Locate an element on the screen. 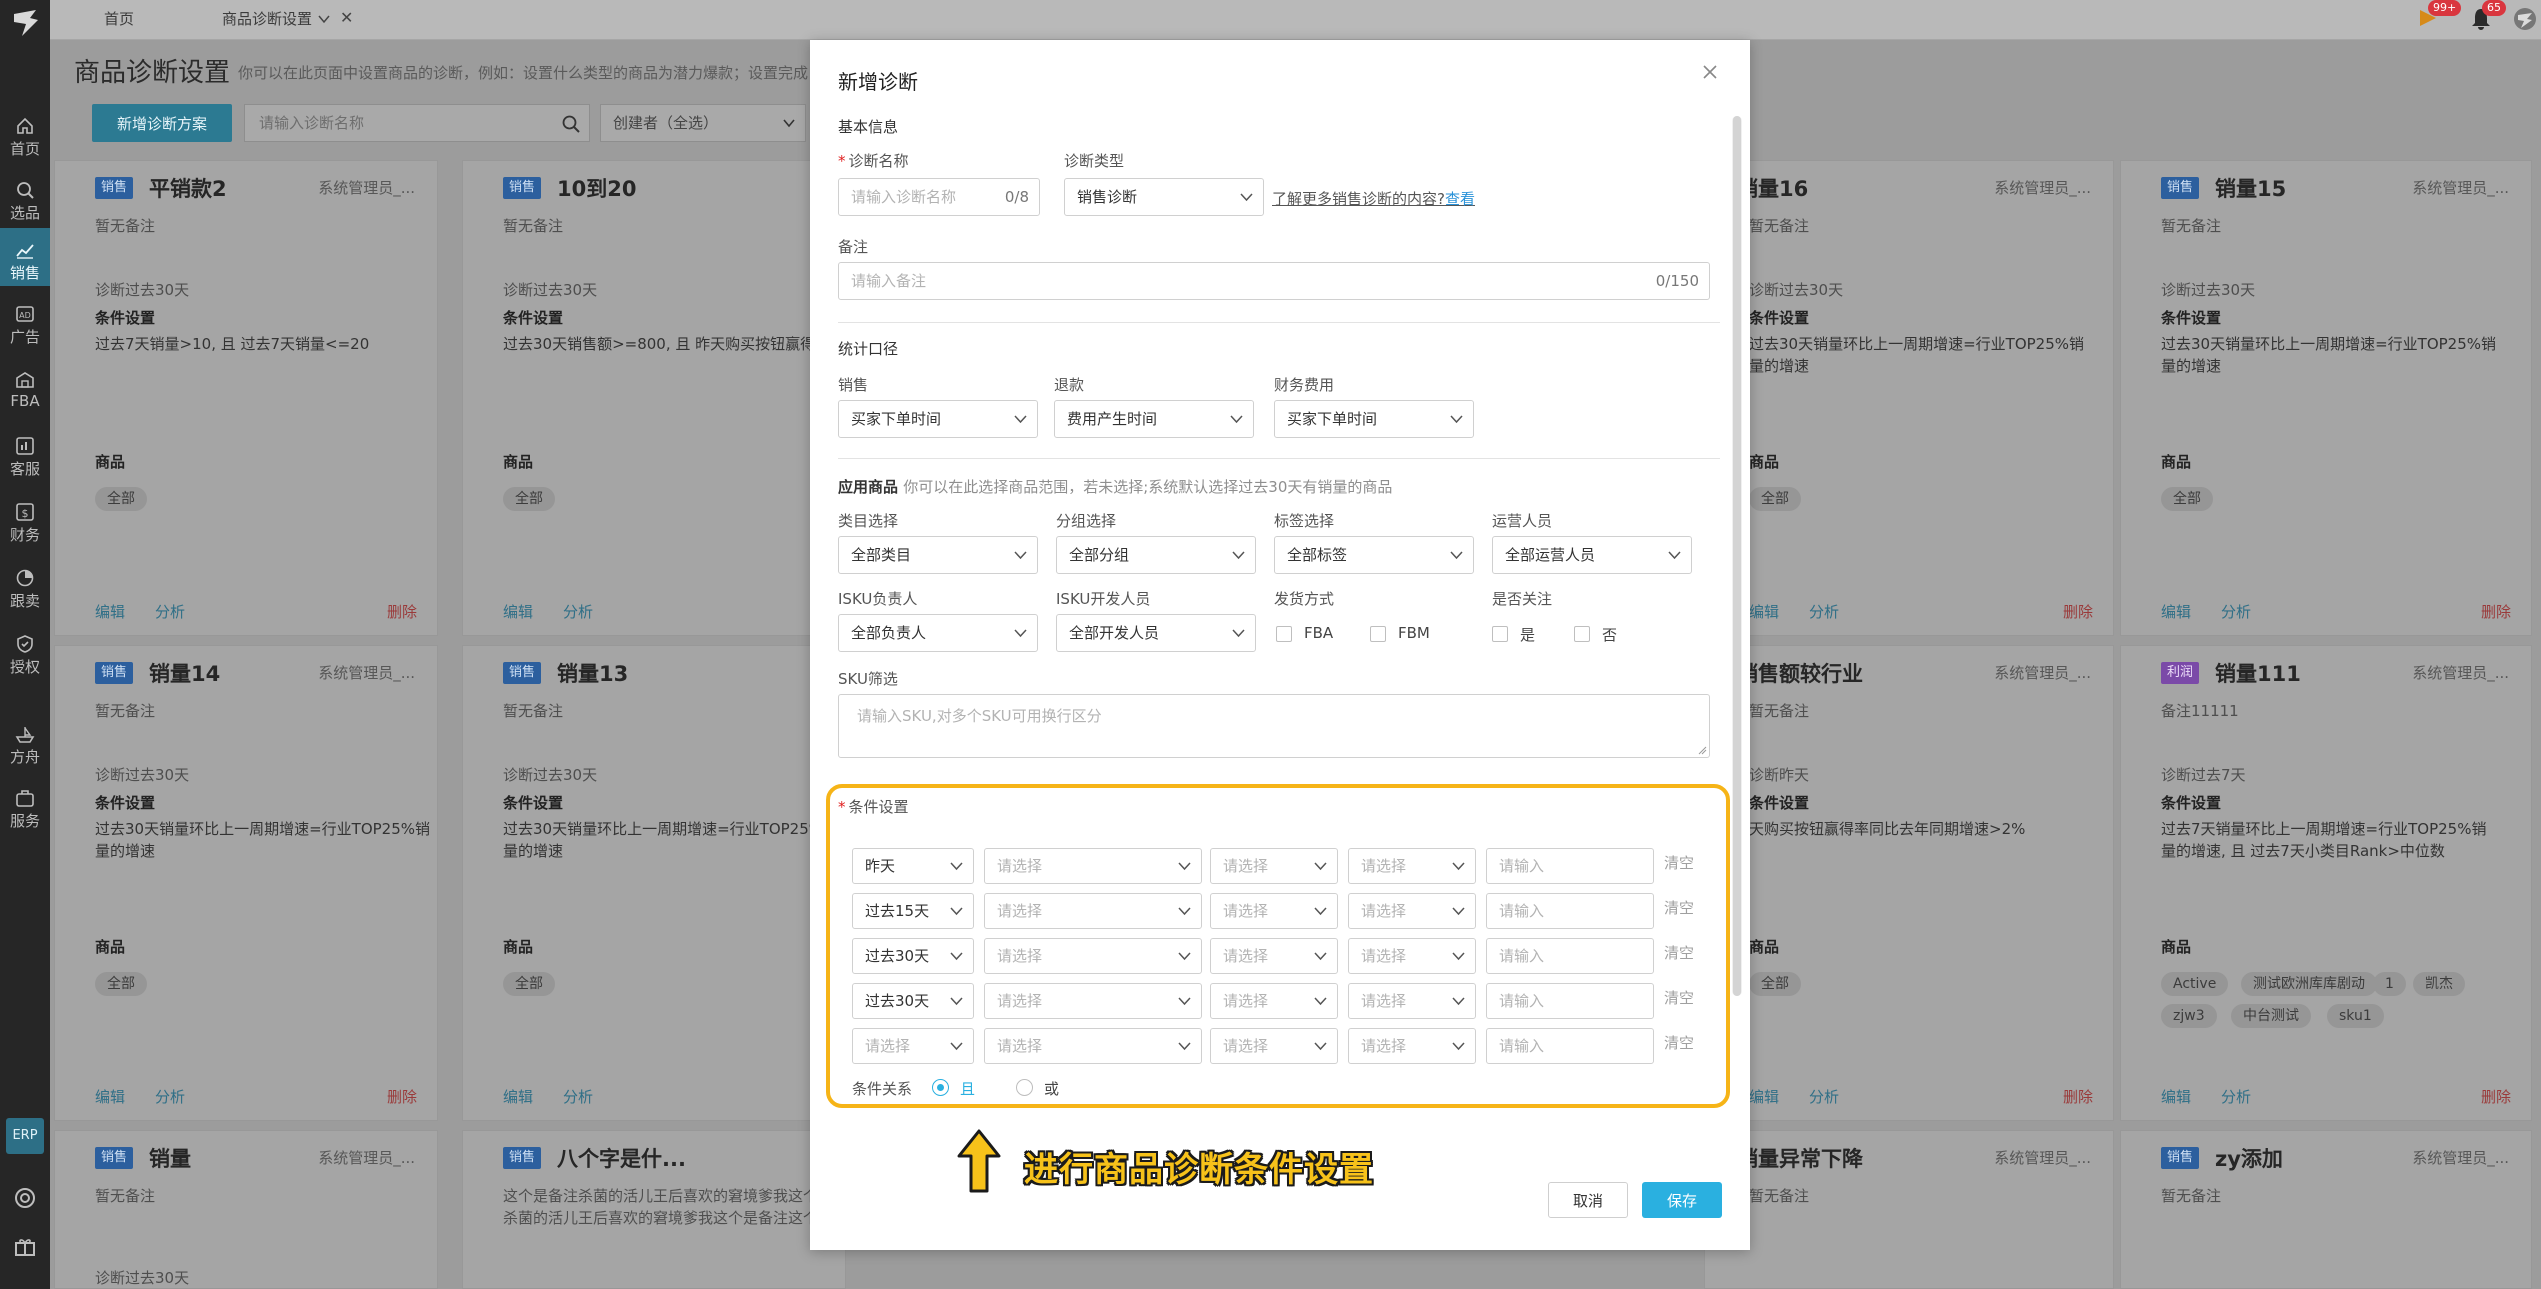 This screenshot has width=2541, height=1289. new-plan-button: 新增诊断方案 is located at coordinates (162, 123).